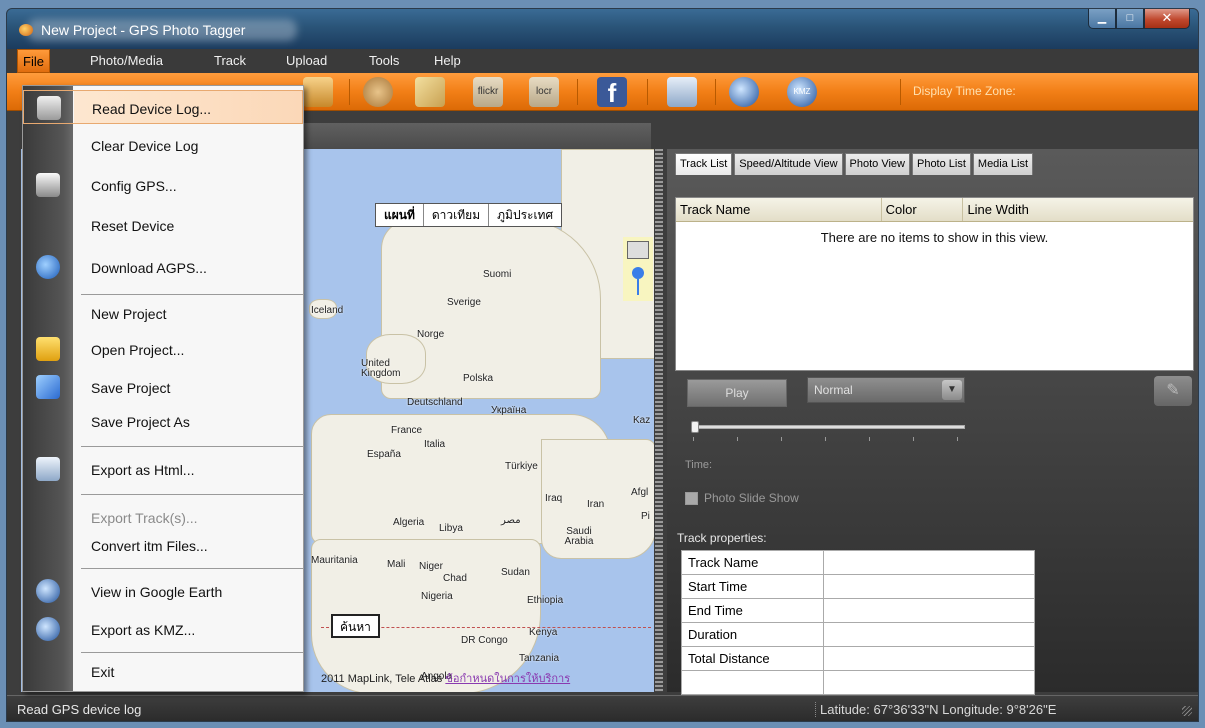 Image resolution: width=1205 pixels, height=728 pixels. What do you see at coordinates (1187, 711) in the screenshot?
I see `resize-grip-icon` at bounding box center [1187, 711].